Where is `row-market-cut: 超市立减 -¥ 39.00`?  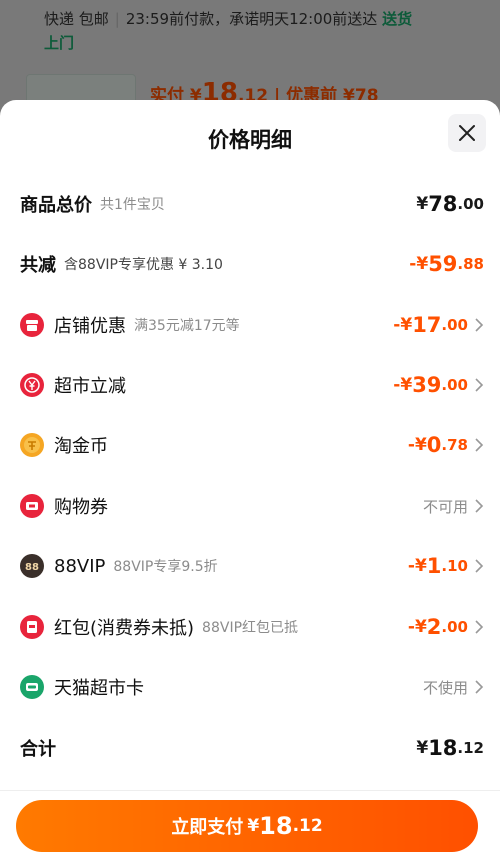 row-market-cut: 超市立减 -¥ 39.00 is located at coordinates (250, 385).